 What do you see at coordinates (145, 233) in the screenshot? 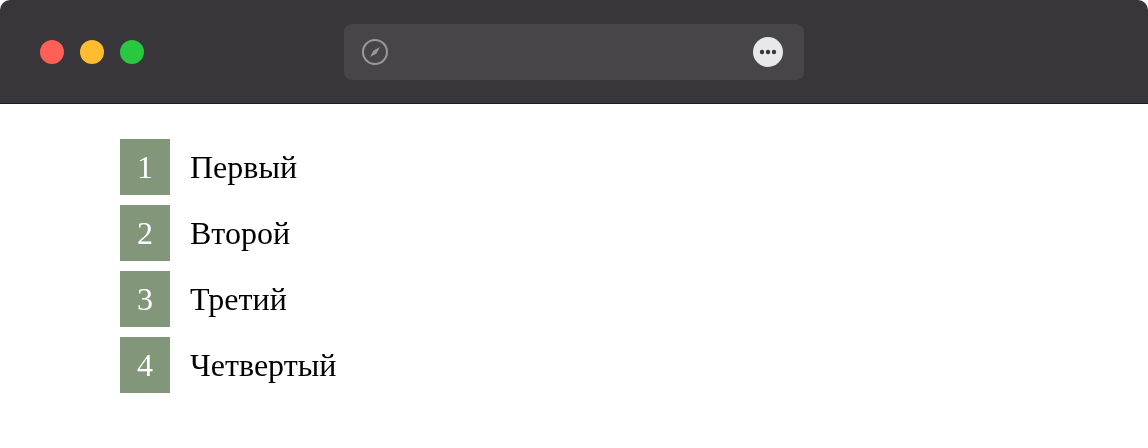
I see `number-badge: 2` at bounding box center [145, 233].